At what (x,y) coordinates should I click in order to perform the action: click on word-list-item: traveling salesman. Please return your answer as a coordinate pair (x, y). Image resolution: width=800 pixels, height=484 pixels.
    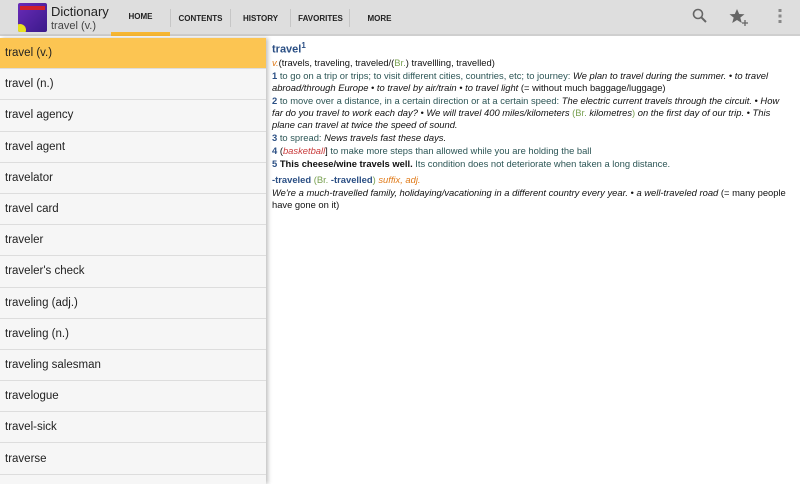
    Looking at the image, I should click on (133, 366).